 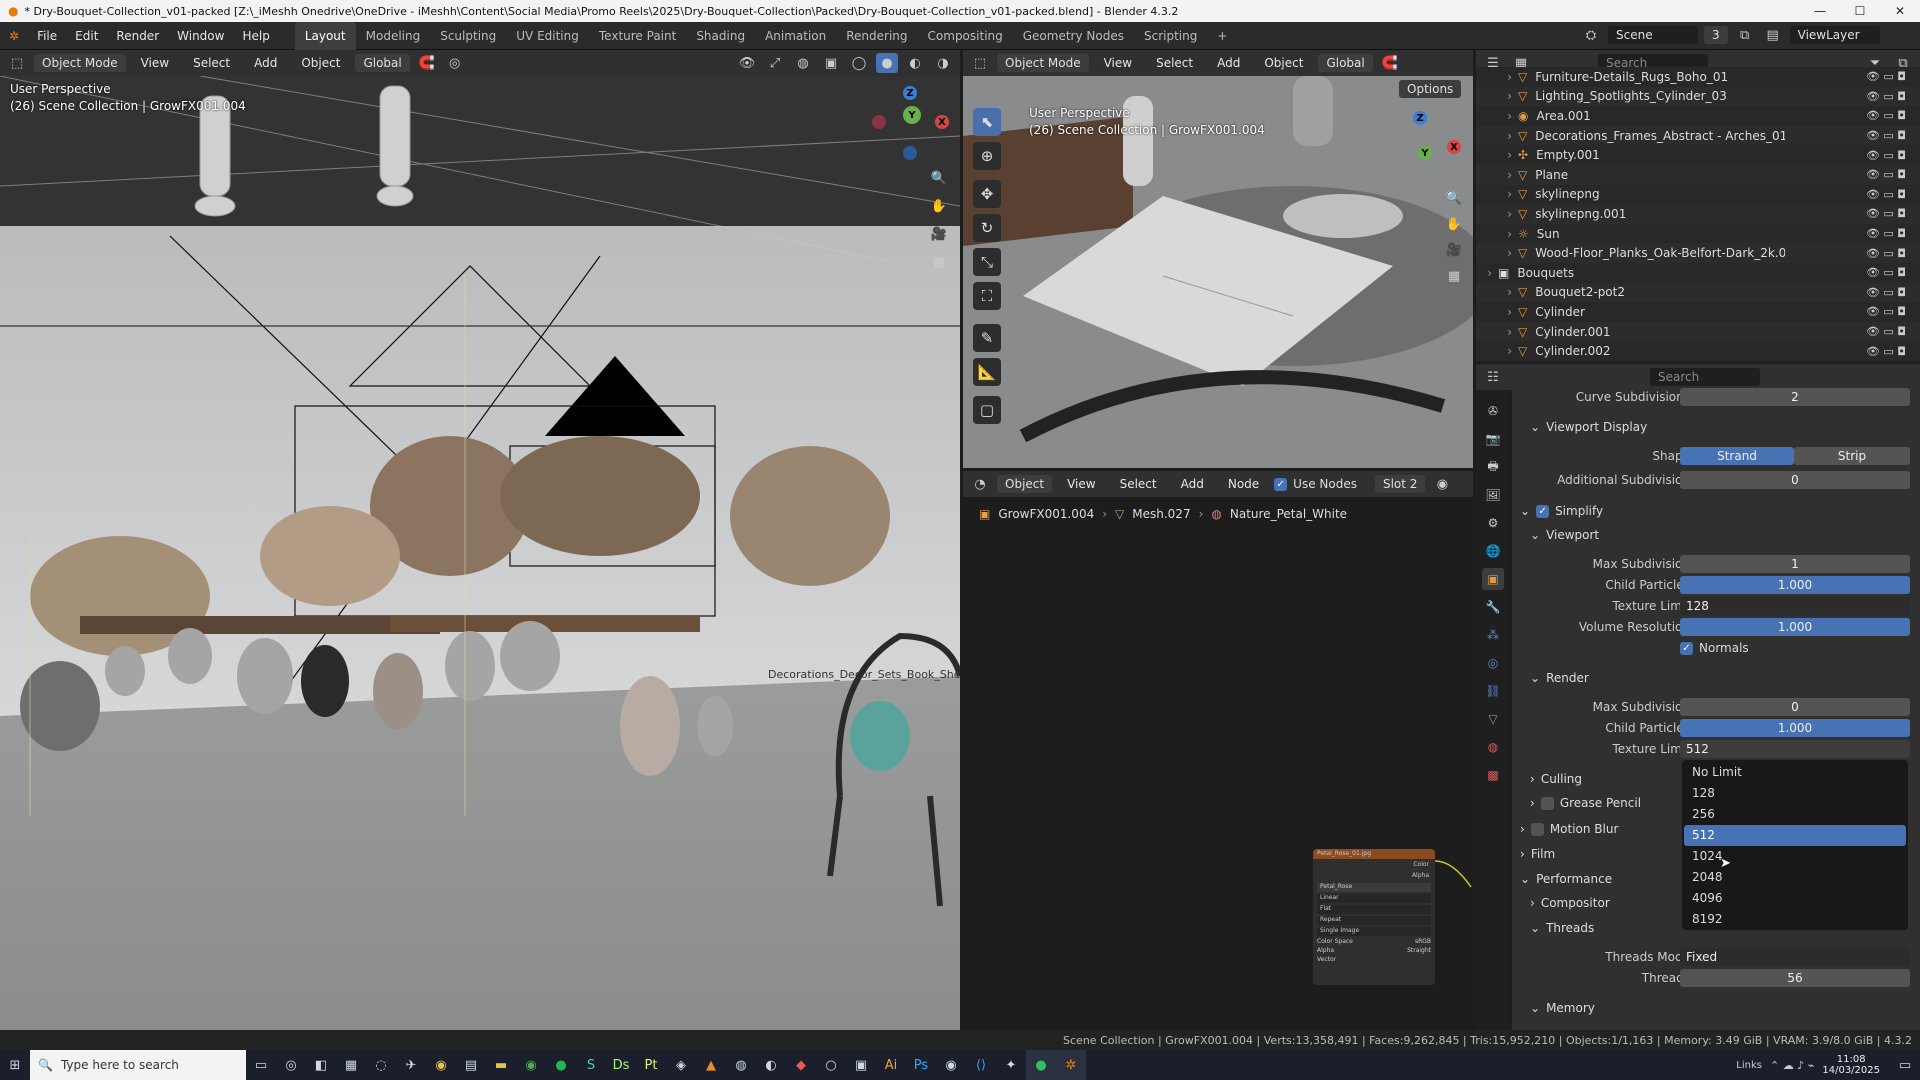 I want to click on outliner-row: › ▽ skylinepng 👁 ▭ ◘, so click(x=1698, y=195).